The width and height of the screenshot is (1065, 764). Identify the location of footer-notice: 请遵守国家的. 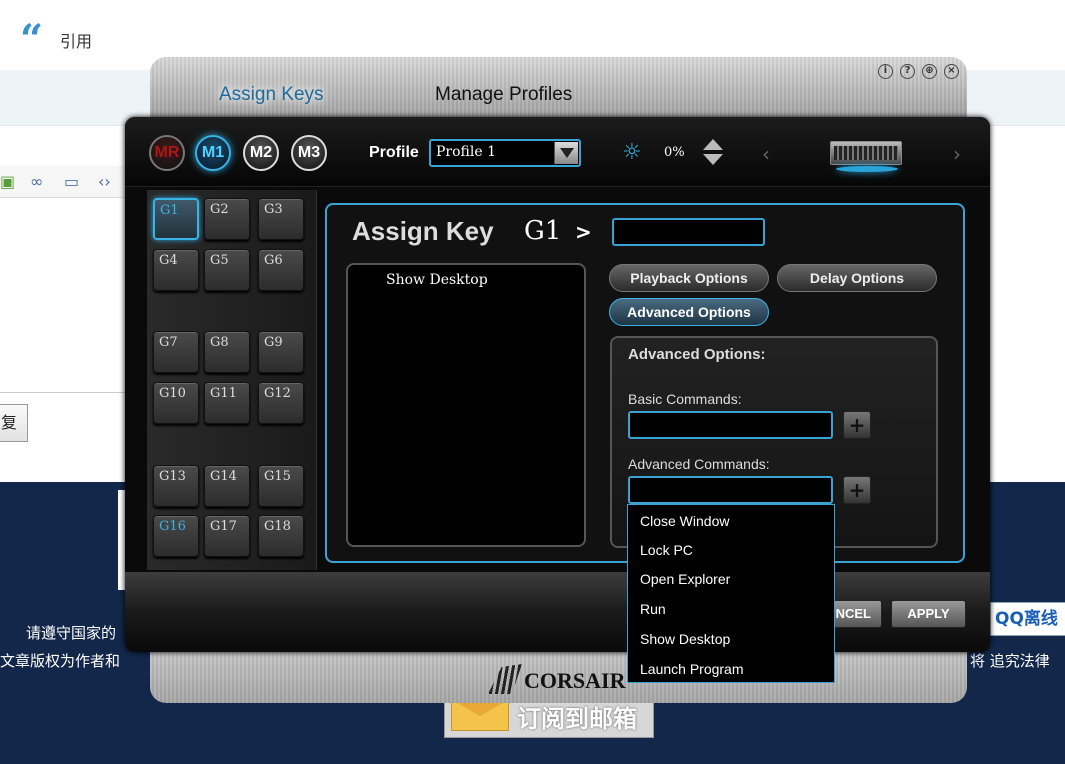
(71, 633).